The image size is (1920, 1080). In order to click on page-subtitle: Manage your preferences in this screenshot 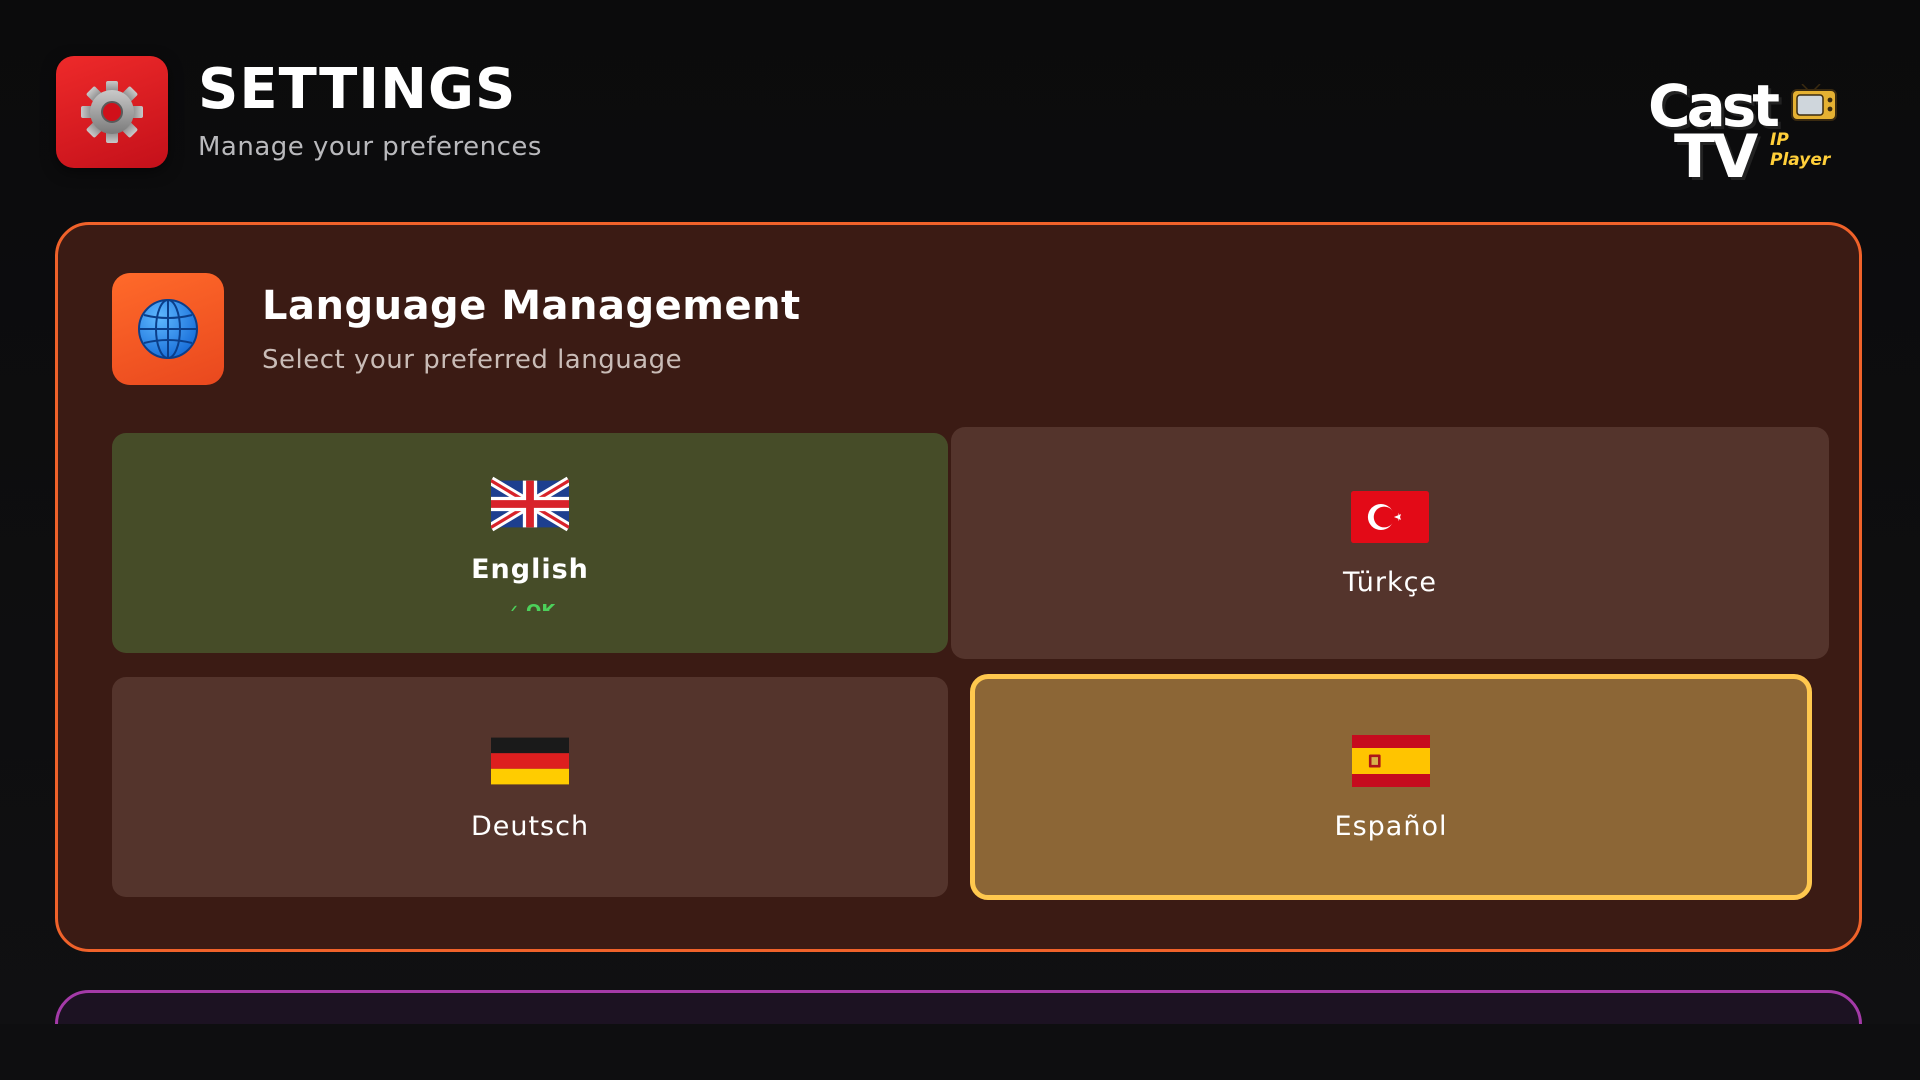, I will do `click(370, 147)`.